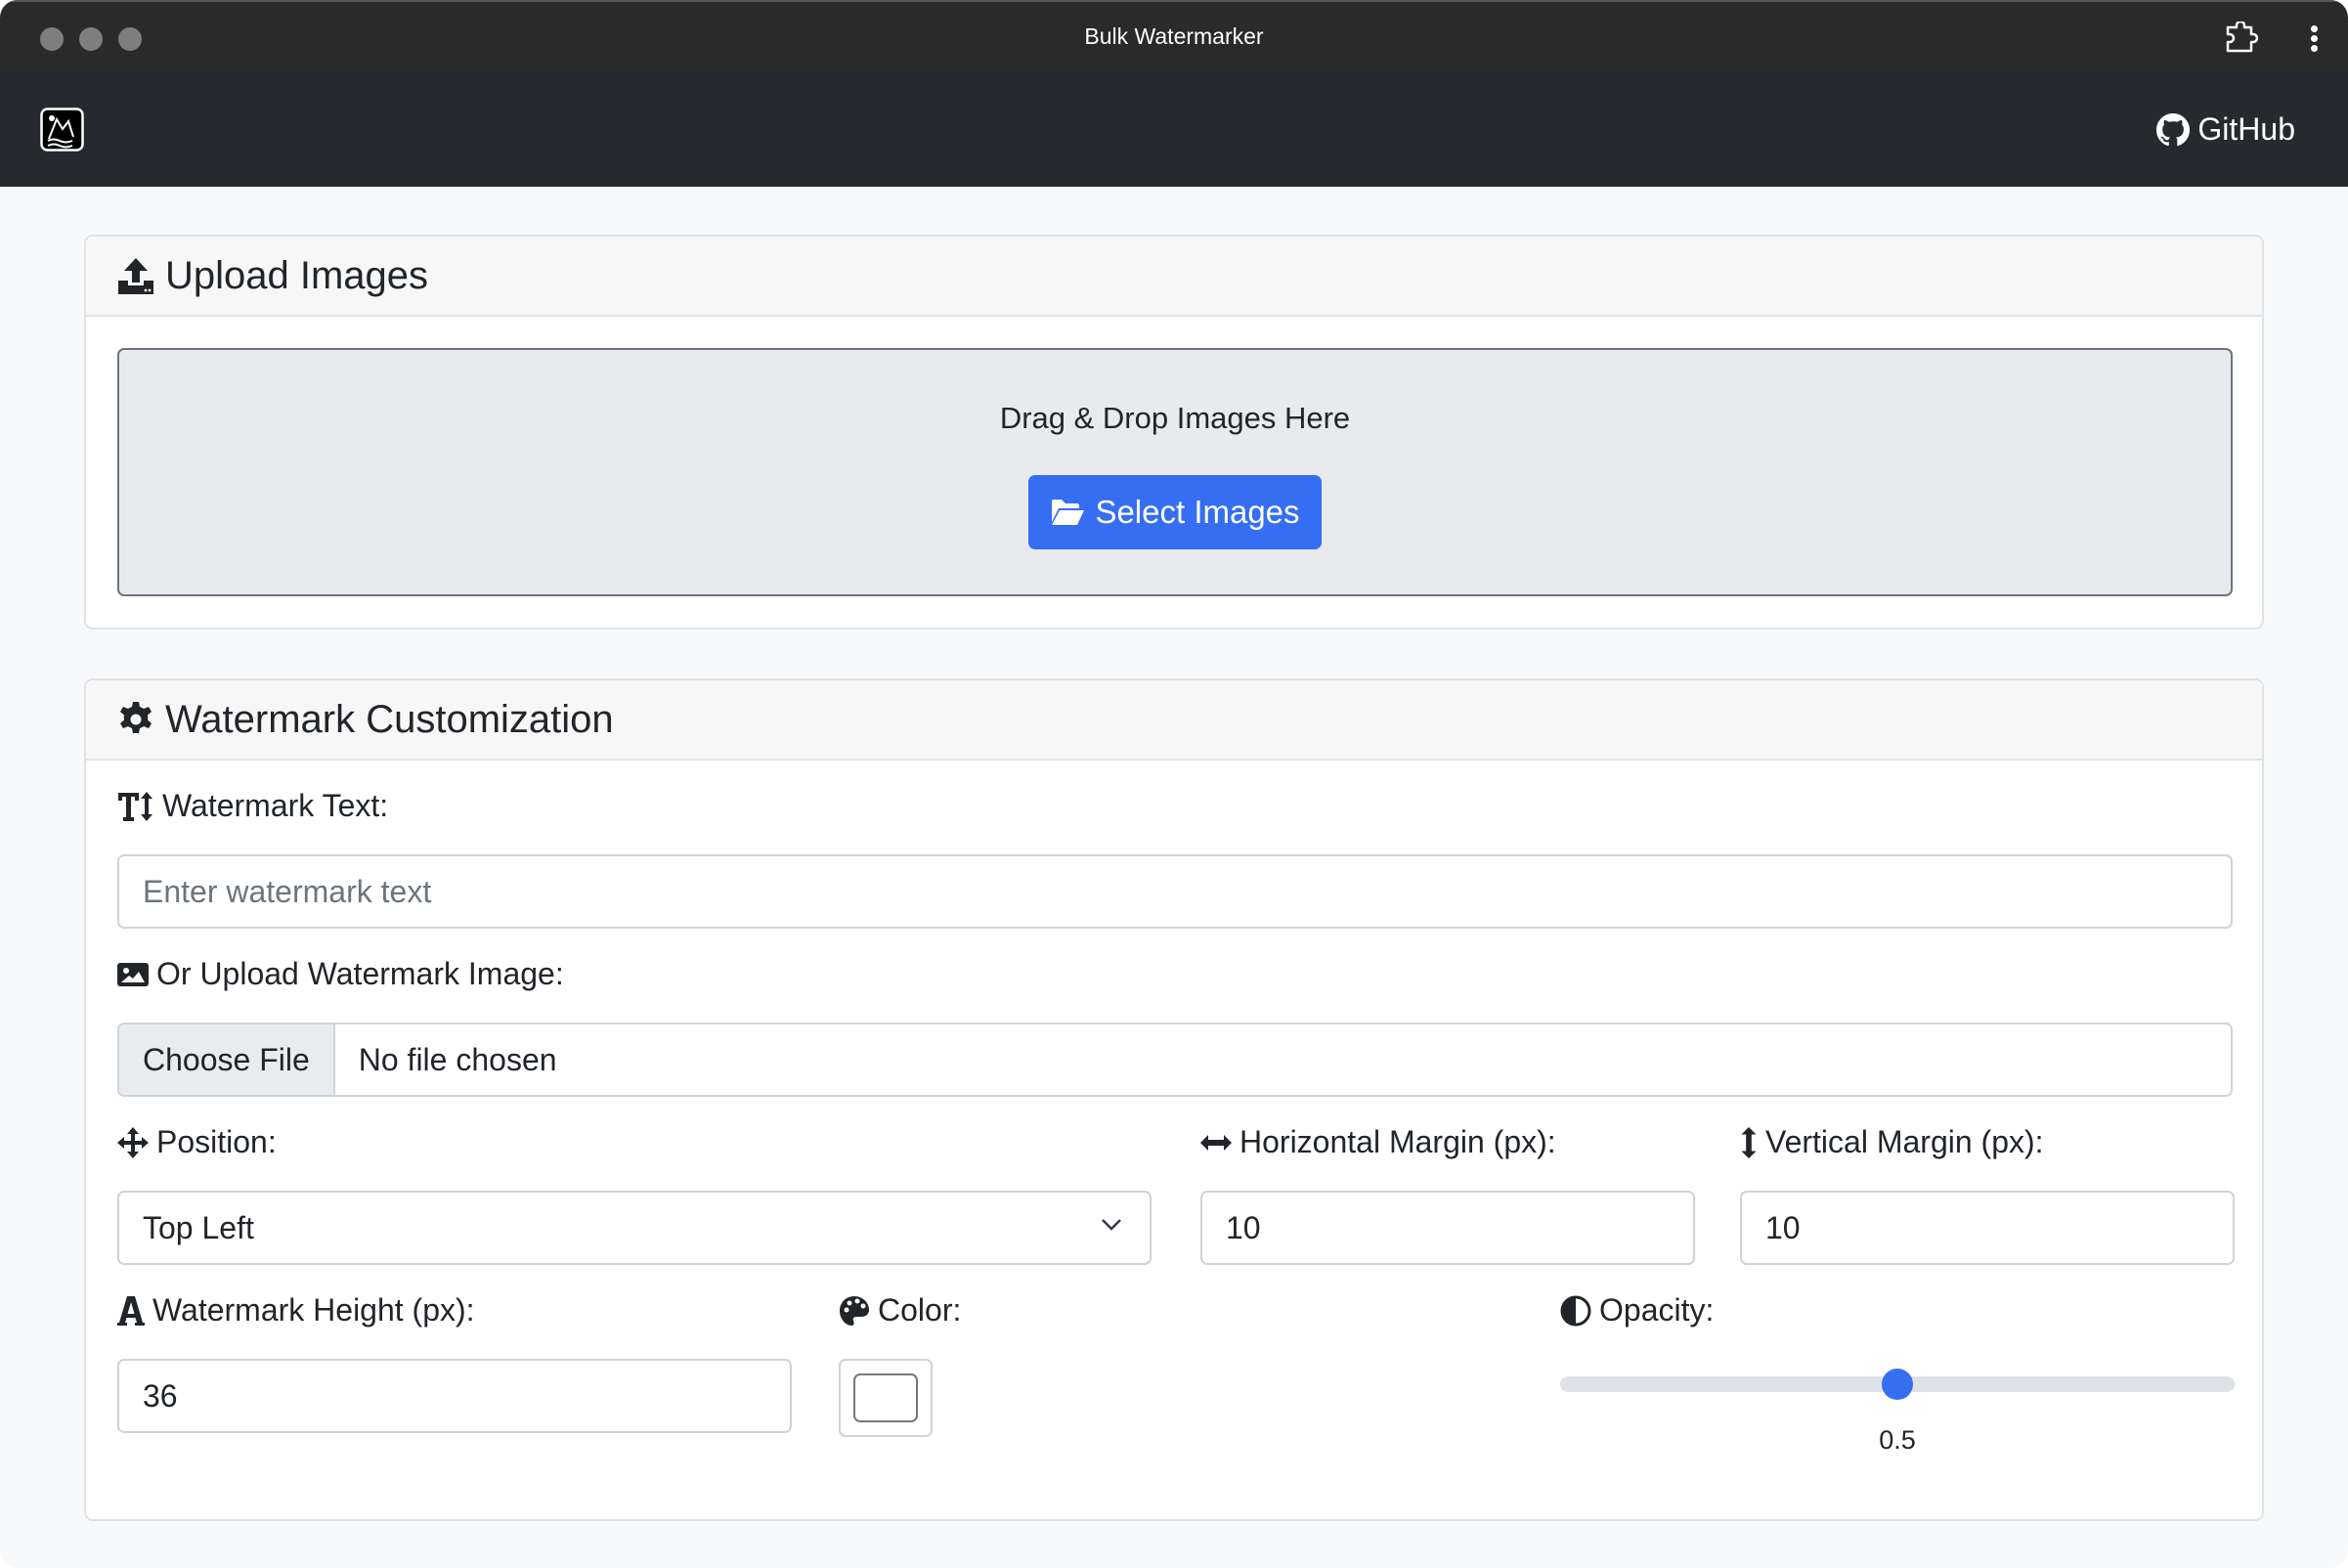  What do you see at coordinates (1175, 418) in the screenshot?
I see `drop-zone-text: Drag & Drop Images Here` at bounding box center [1175, 418].